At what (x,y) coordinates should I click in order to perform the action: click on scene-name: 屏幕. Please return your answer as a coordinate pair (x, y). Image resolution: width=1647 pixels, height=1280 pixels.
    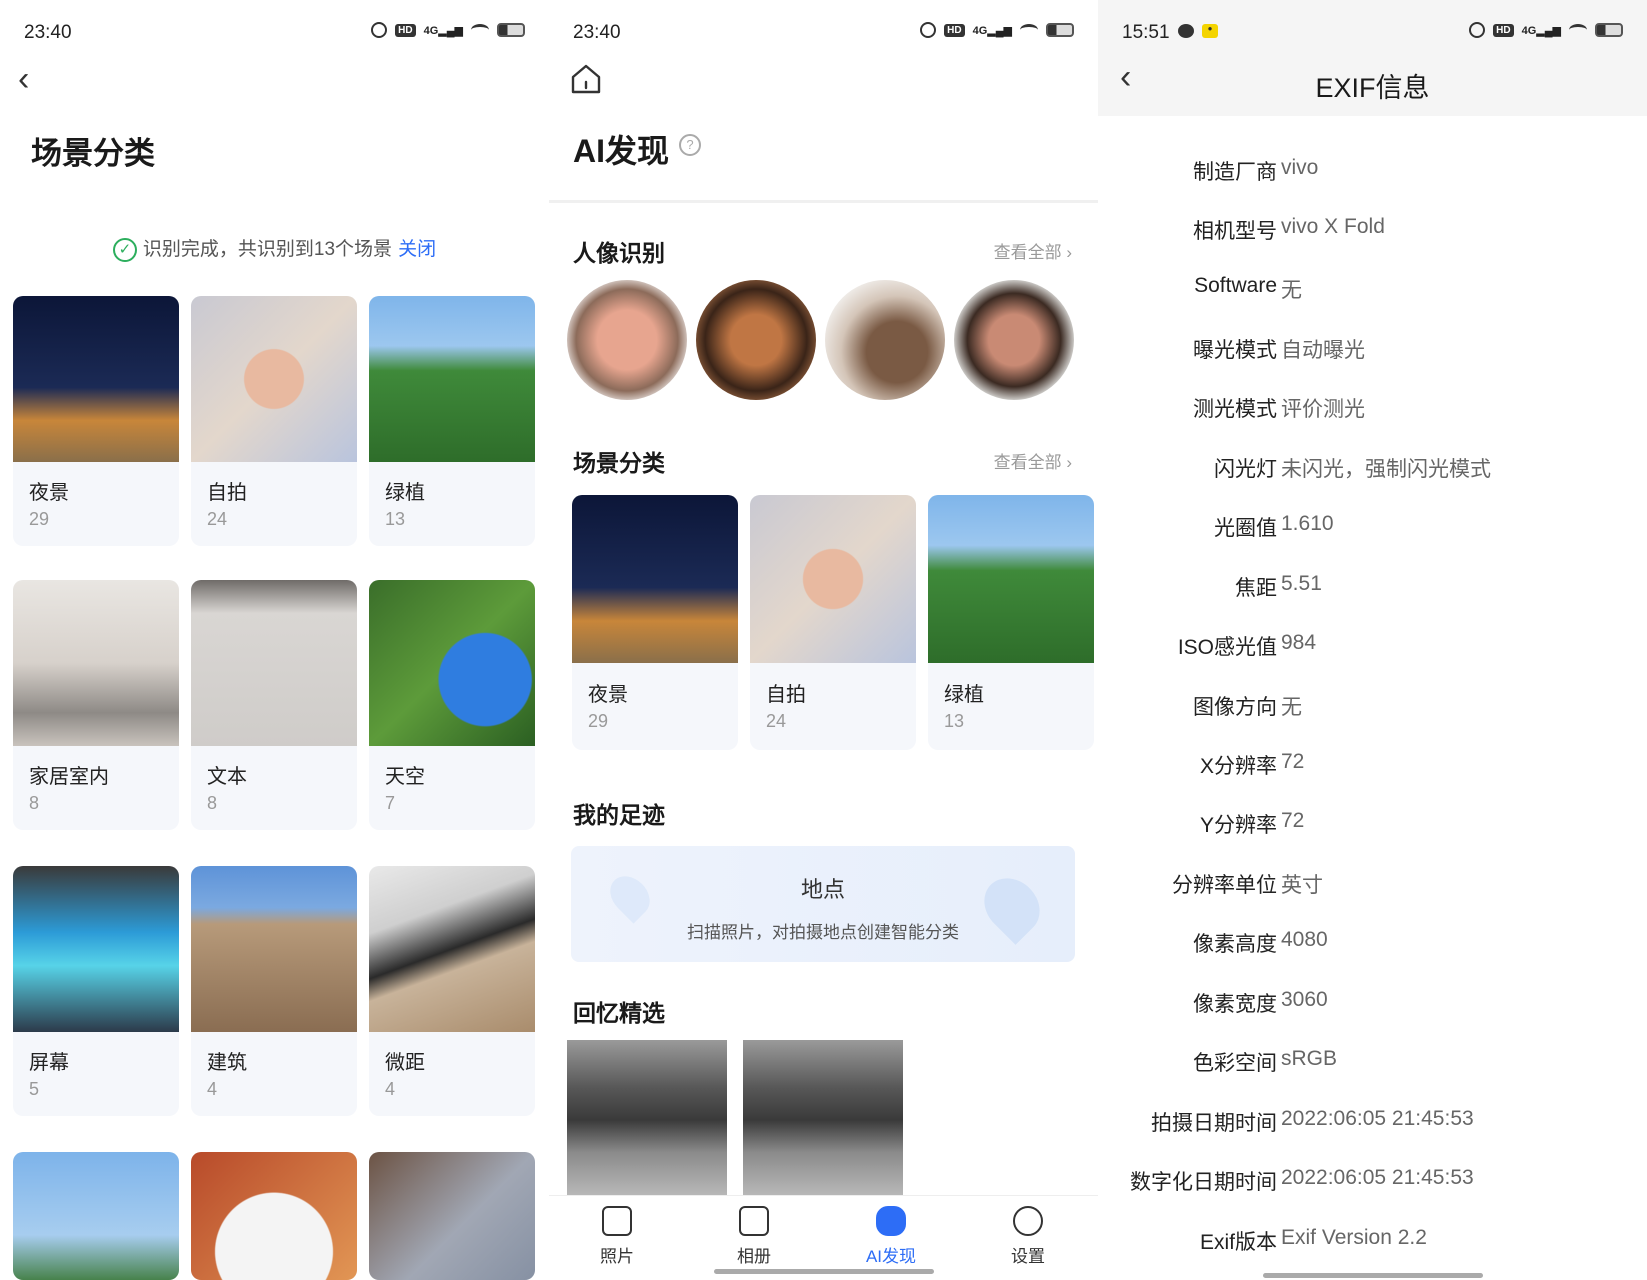
    Looking at the image, I should click on (49, 1063).